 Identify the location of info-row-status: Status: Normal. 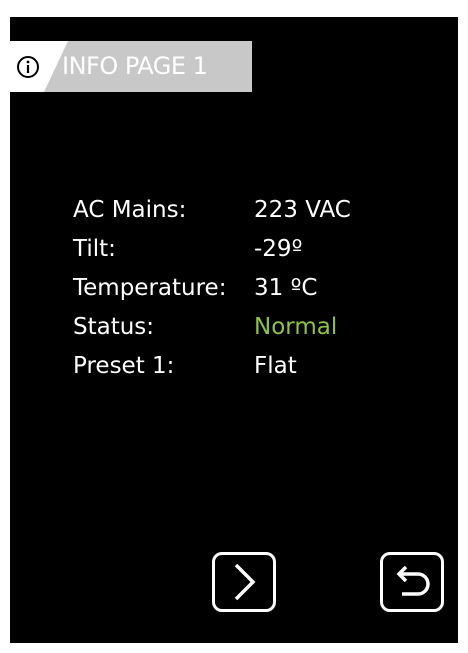
(212, 327).